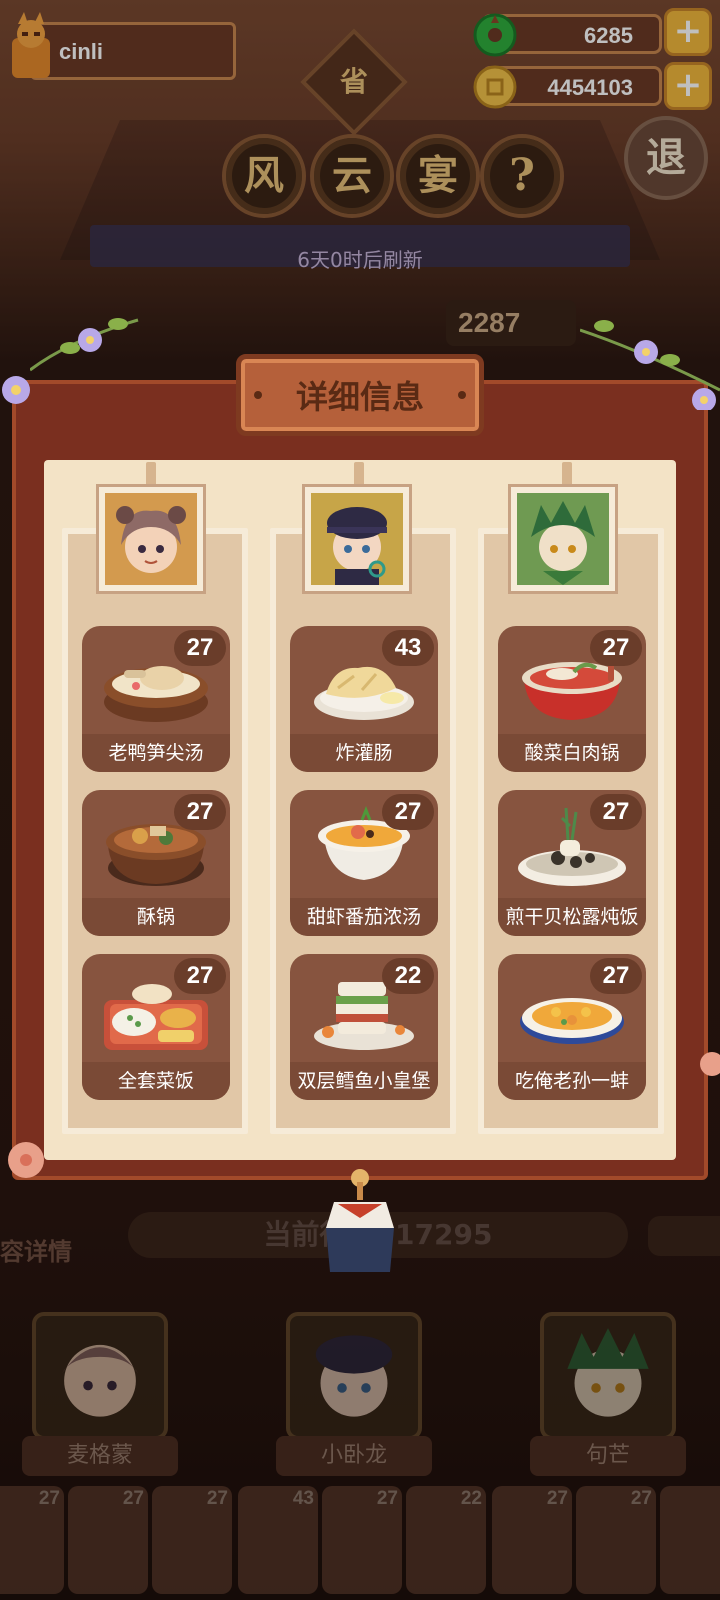 This screenshot has width=720, height=1600. What do you see at coordinates (616, 1540) in the screenshot?
I see `mini-dish-8: 27` at bounding box center [616, 1540].